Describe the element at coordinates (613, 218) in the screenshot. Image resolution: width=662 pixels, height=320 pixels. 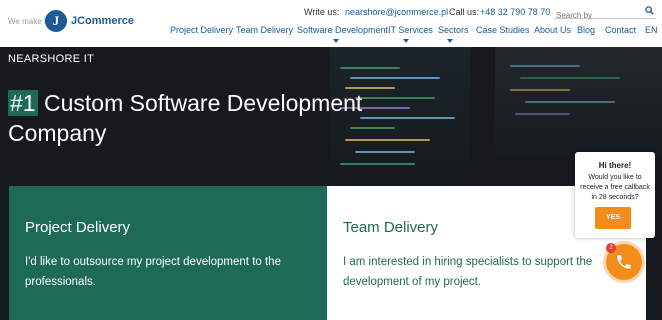
I see `yes-button: YES` at that location.